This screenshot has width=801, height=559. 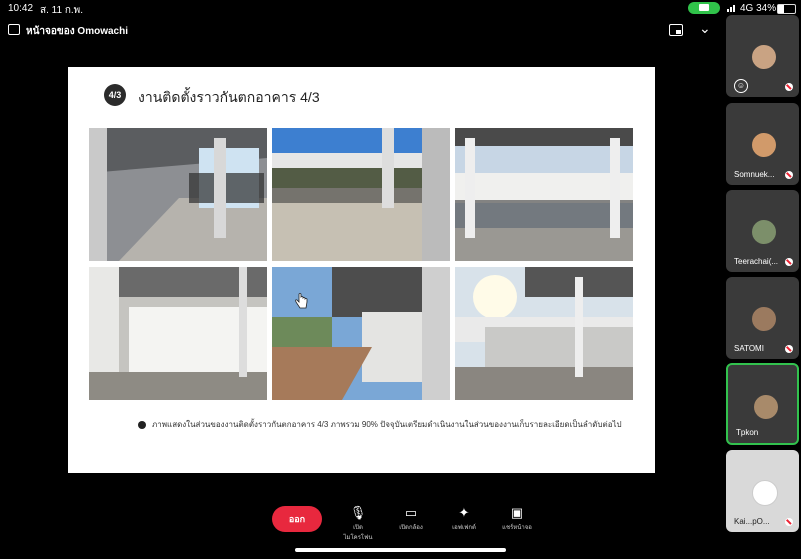 I want to click on picture-in-picture-button, so click(x=676, y=30).